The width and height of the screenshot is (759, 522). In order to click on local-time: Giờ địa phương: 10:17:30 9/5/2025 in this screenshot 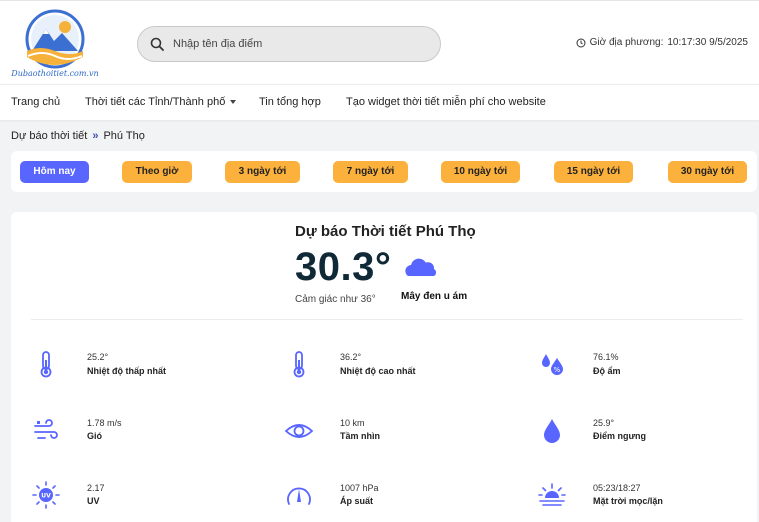, I will do `click(662, 42)`.